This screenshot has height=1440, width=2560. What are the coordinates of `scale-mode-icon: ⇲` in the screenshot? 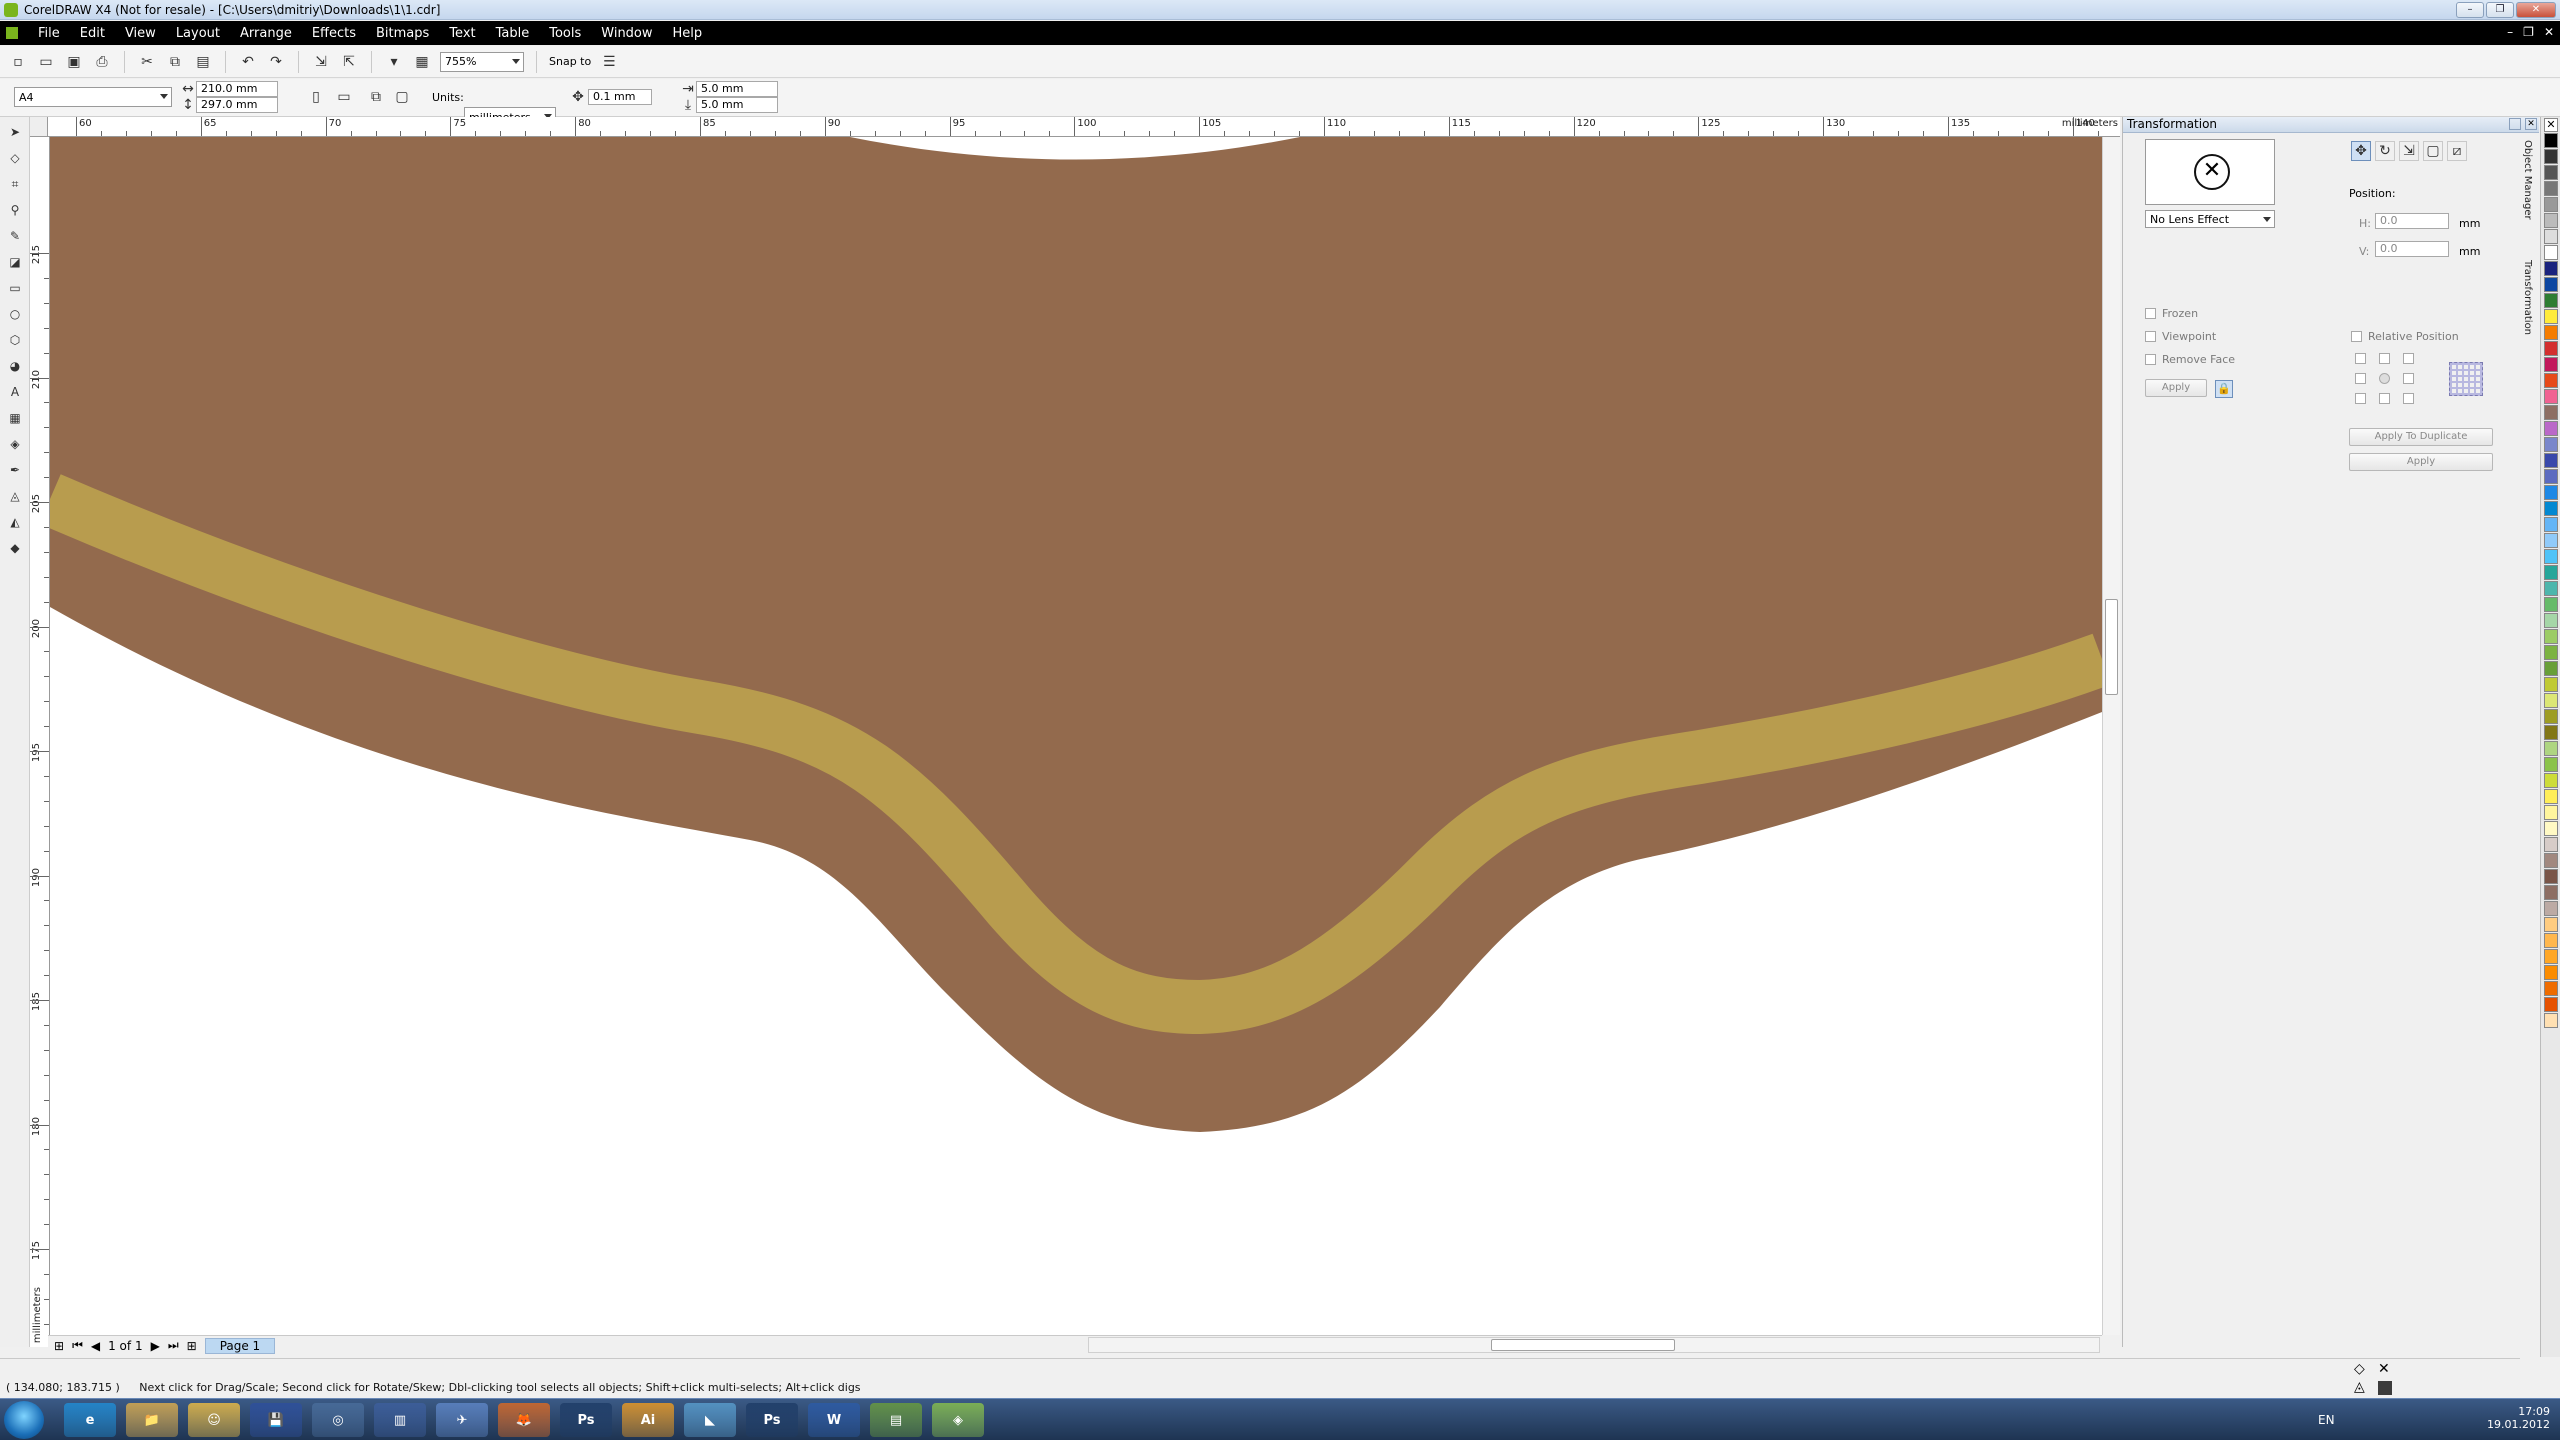 It's located at (2409, 151).